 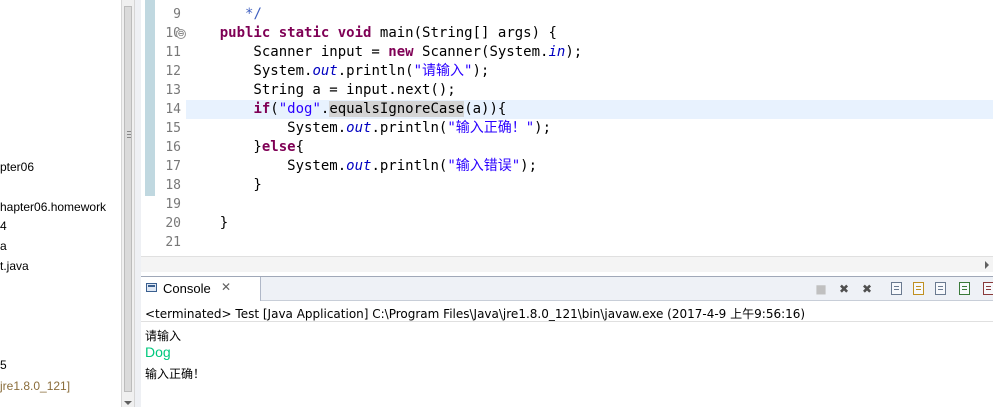 What do you see at coordinates (3, 365) in the screenshot?
I see `tree-item: 5` at bounding box center [3, 365].